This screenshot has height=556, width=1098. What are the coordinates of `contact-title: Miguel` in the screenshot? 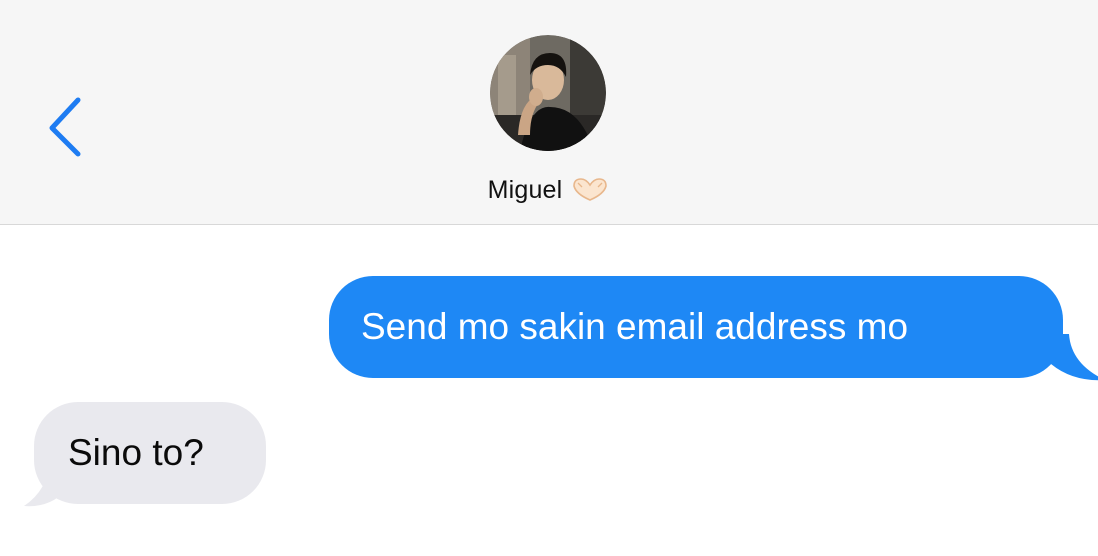 It's located at (549, 190).